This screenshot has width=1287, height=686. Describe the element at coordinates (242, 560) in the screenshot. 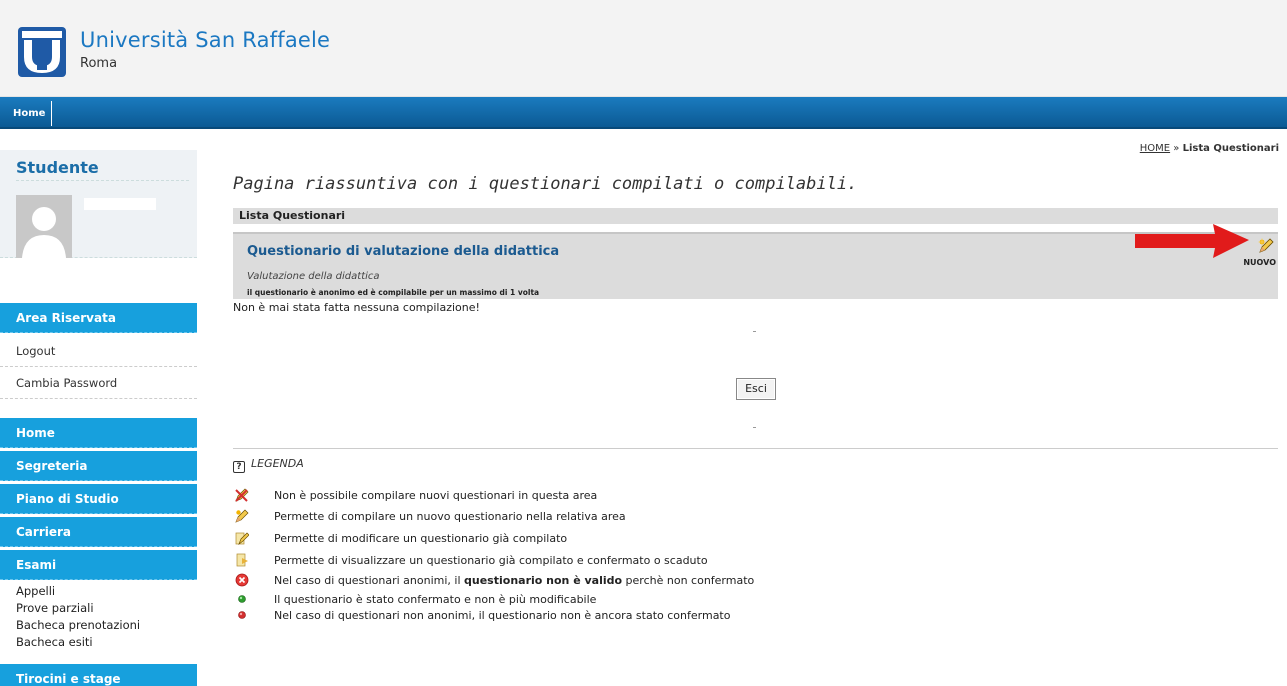

I see `view-doc-icon` at that location.